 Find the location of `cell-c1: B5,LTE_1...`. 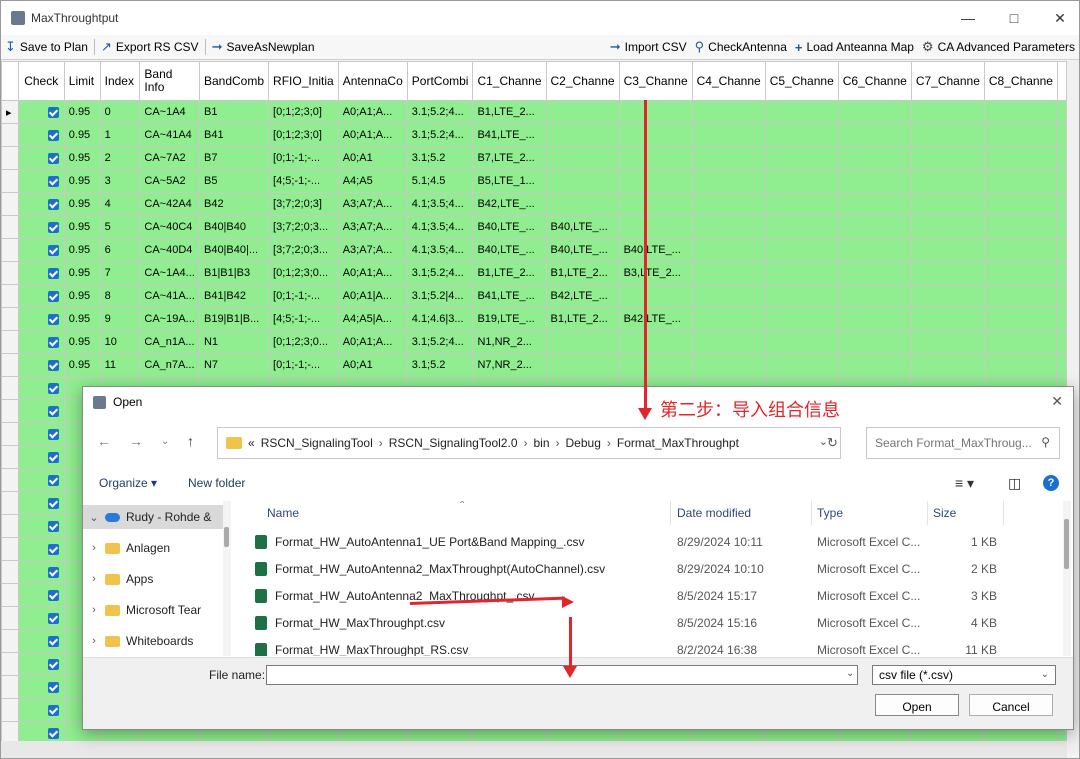

cell-c1: B5,LTE_1... is located at coordinates (509, 181).